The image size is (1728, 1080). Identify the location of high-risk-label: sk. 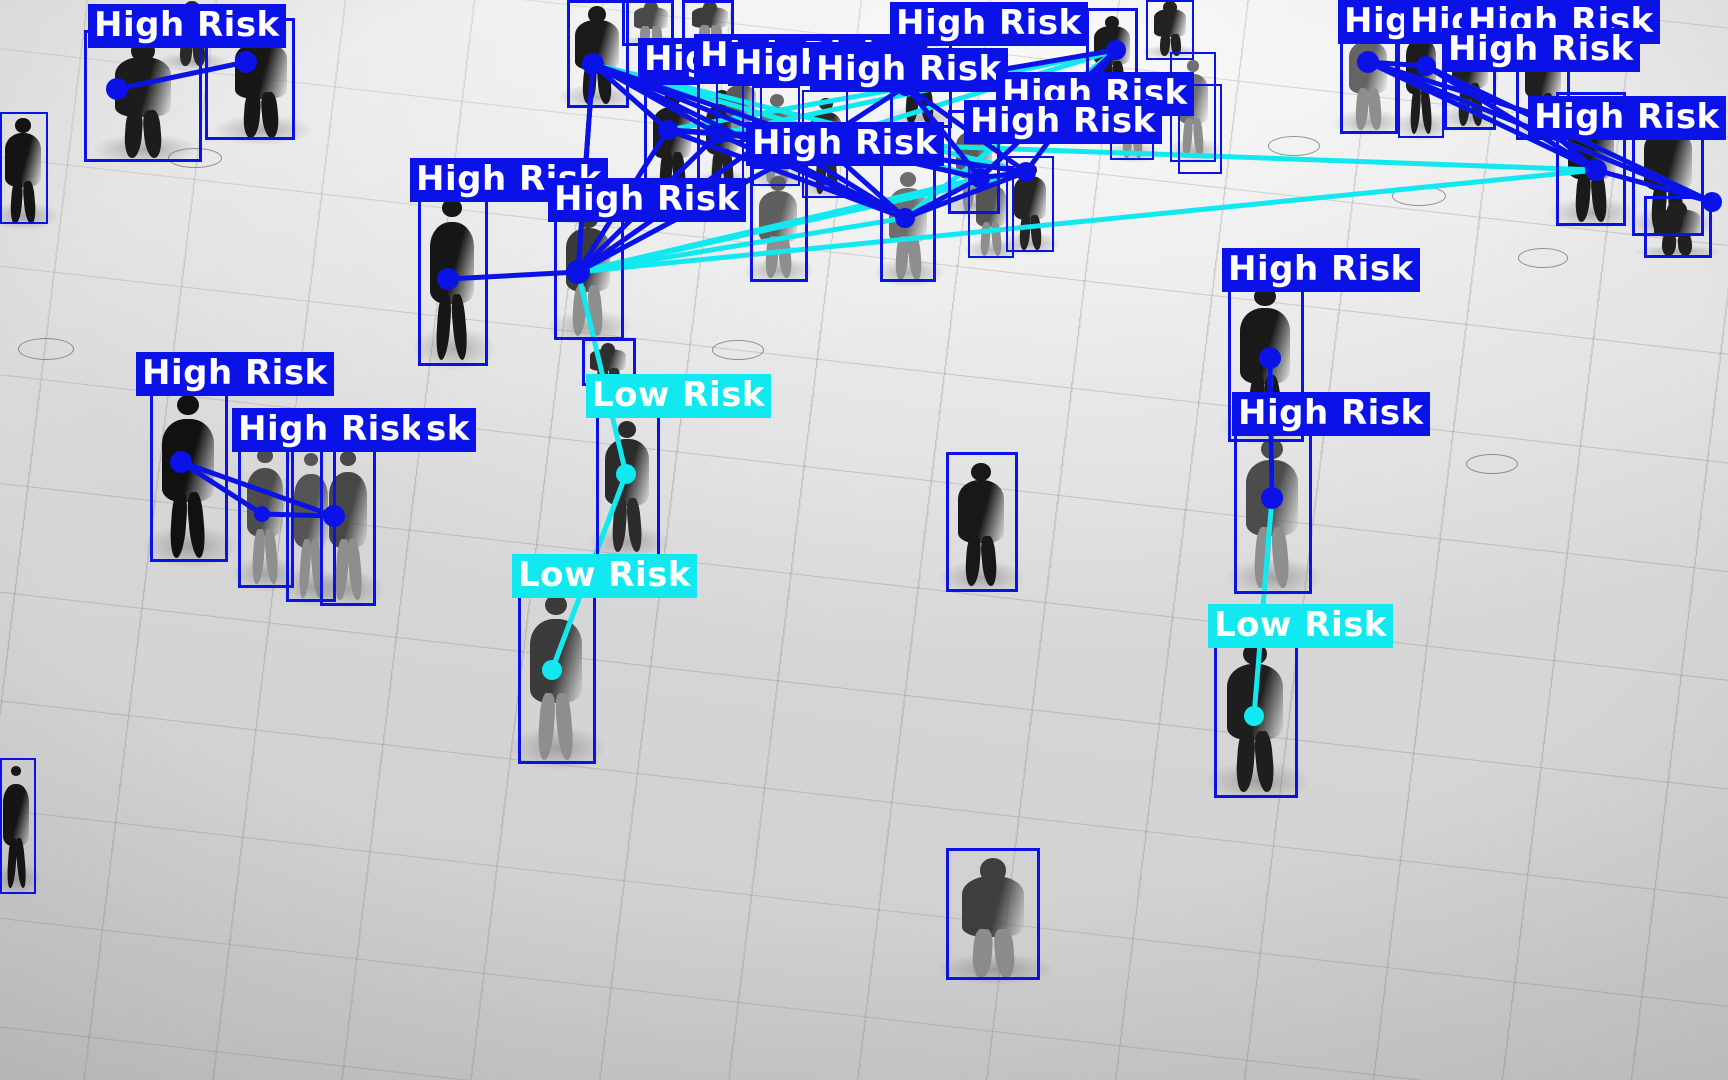
(448, 430).